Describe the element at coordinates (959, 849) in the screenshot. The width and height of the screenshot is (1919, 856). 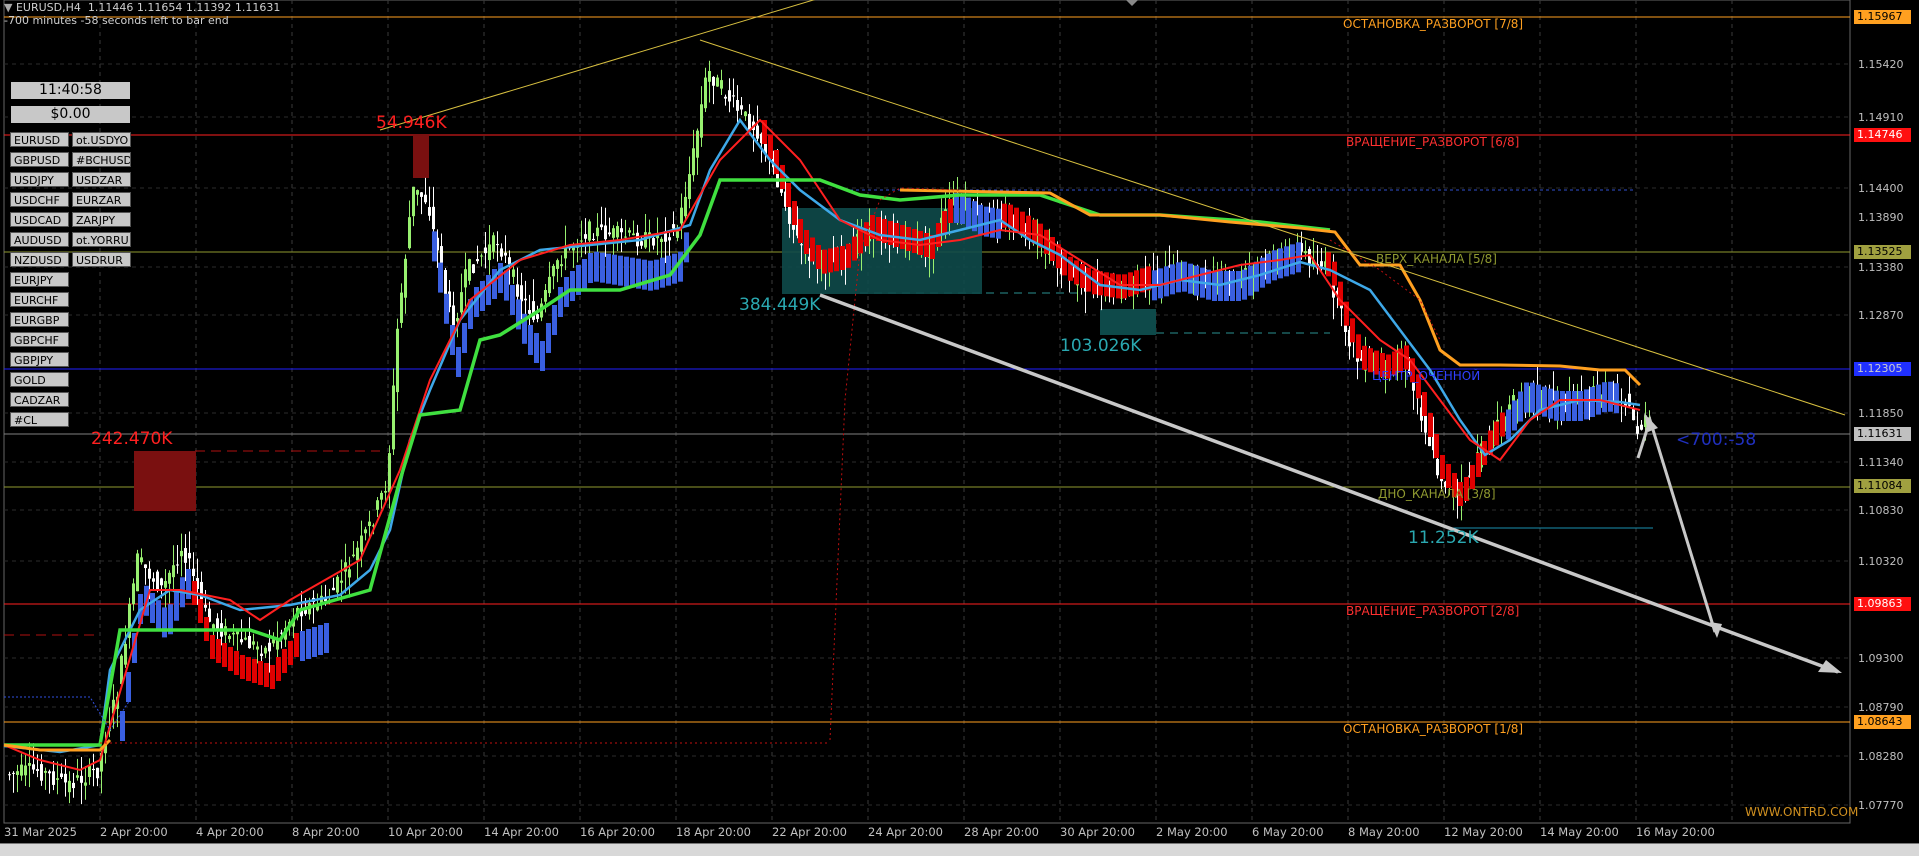
I see `chart-tabs-bar` at that location.